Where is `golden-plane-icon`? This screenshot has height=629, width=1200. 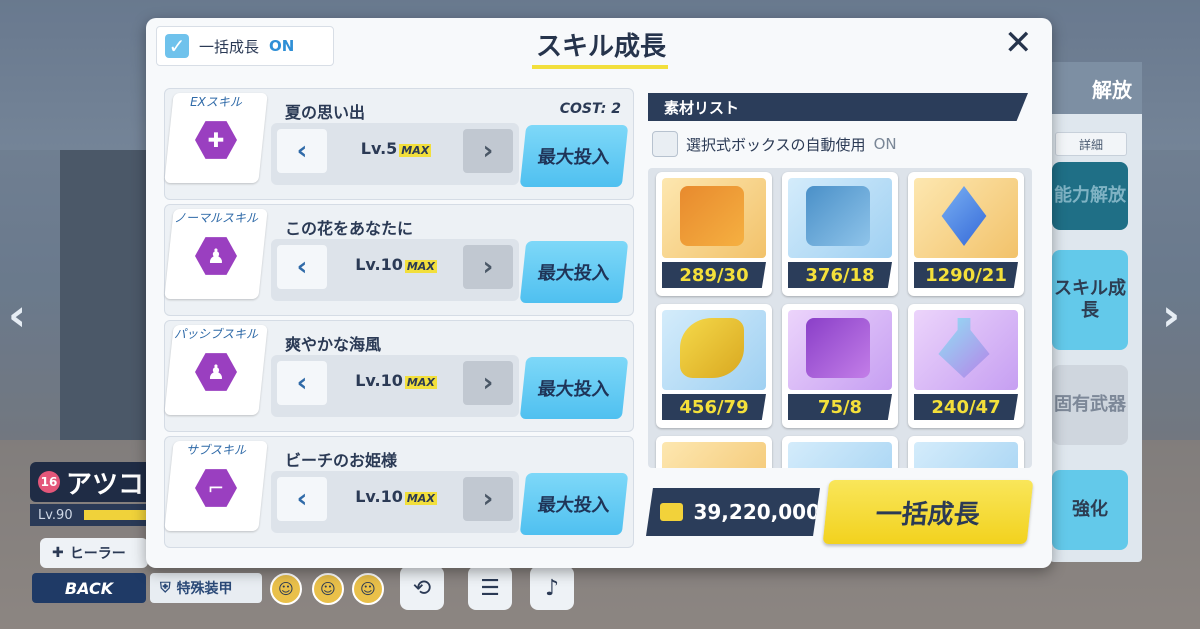
golden-plane-icon is located at coordinates (712, 348).